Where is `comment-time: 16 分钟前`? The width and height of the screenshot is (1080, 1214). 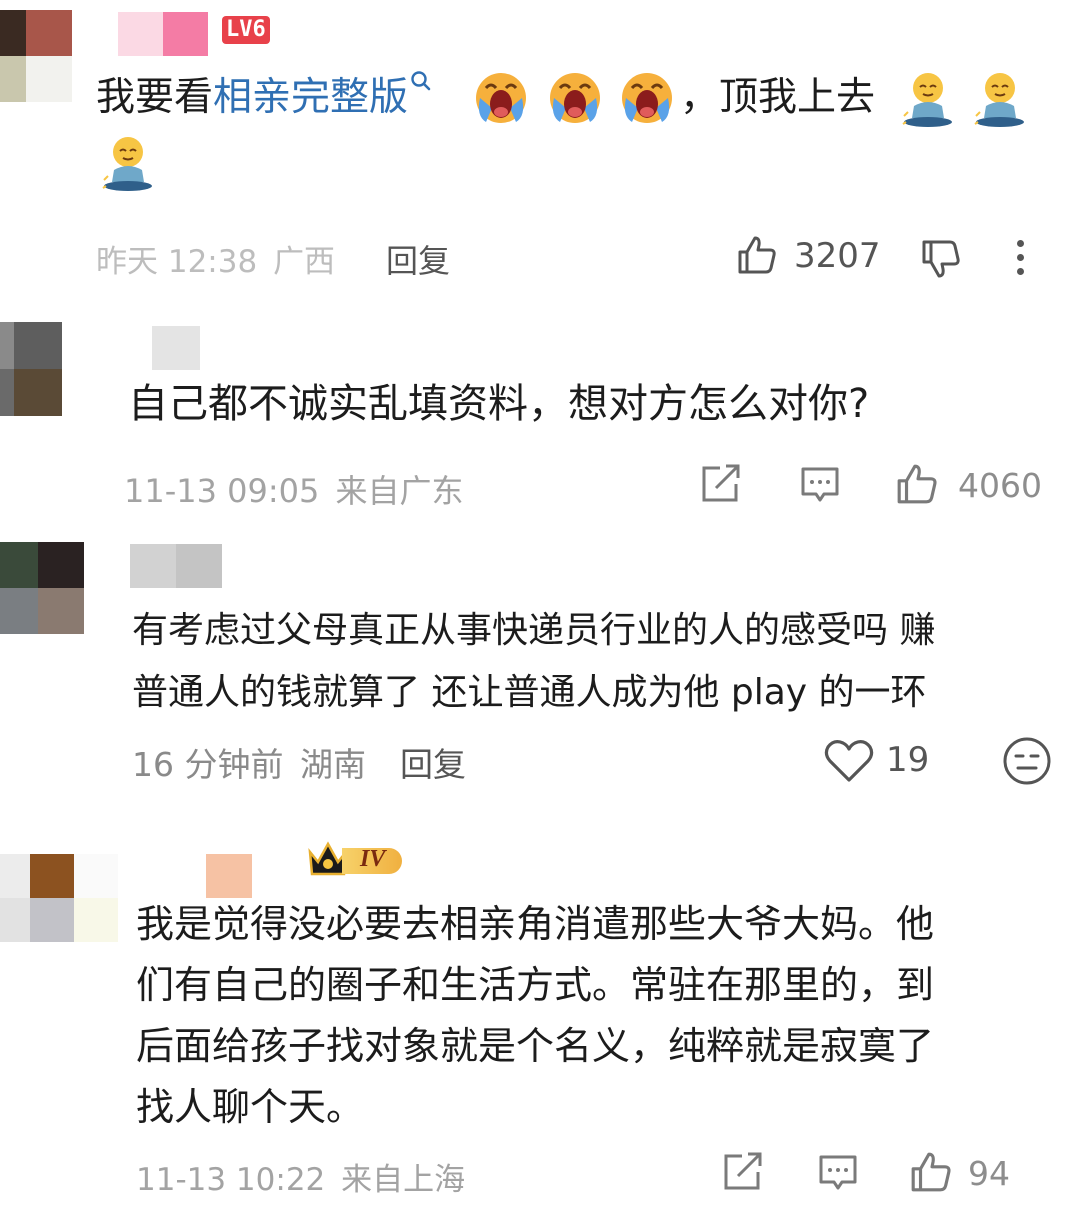
comment-time: 16 分钟前 is located at coordinates (208, 764).